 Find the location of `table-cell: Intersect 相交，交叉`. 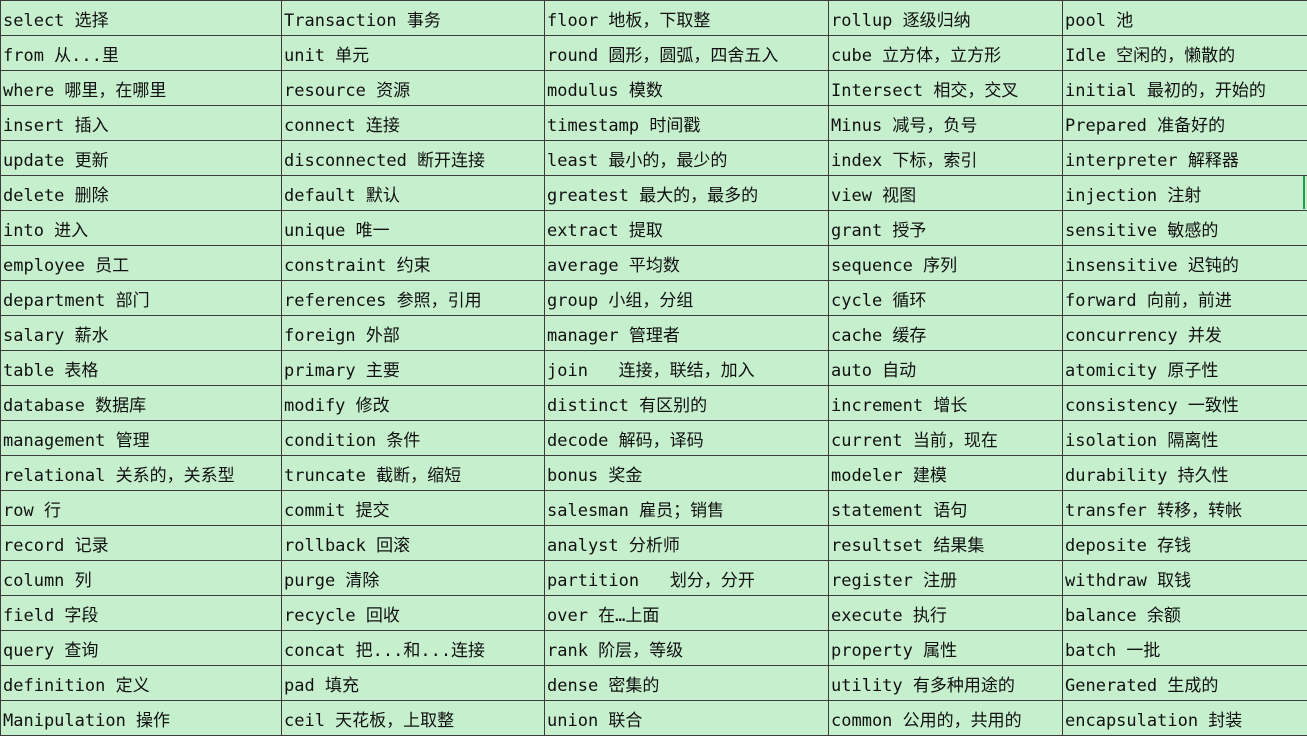

table-cell: Intersect 相交，交叉 is located at coordinates (946, 88).